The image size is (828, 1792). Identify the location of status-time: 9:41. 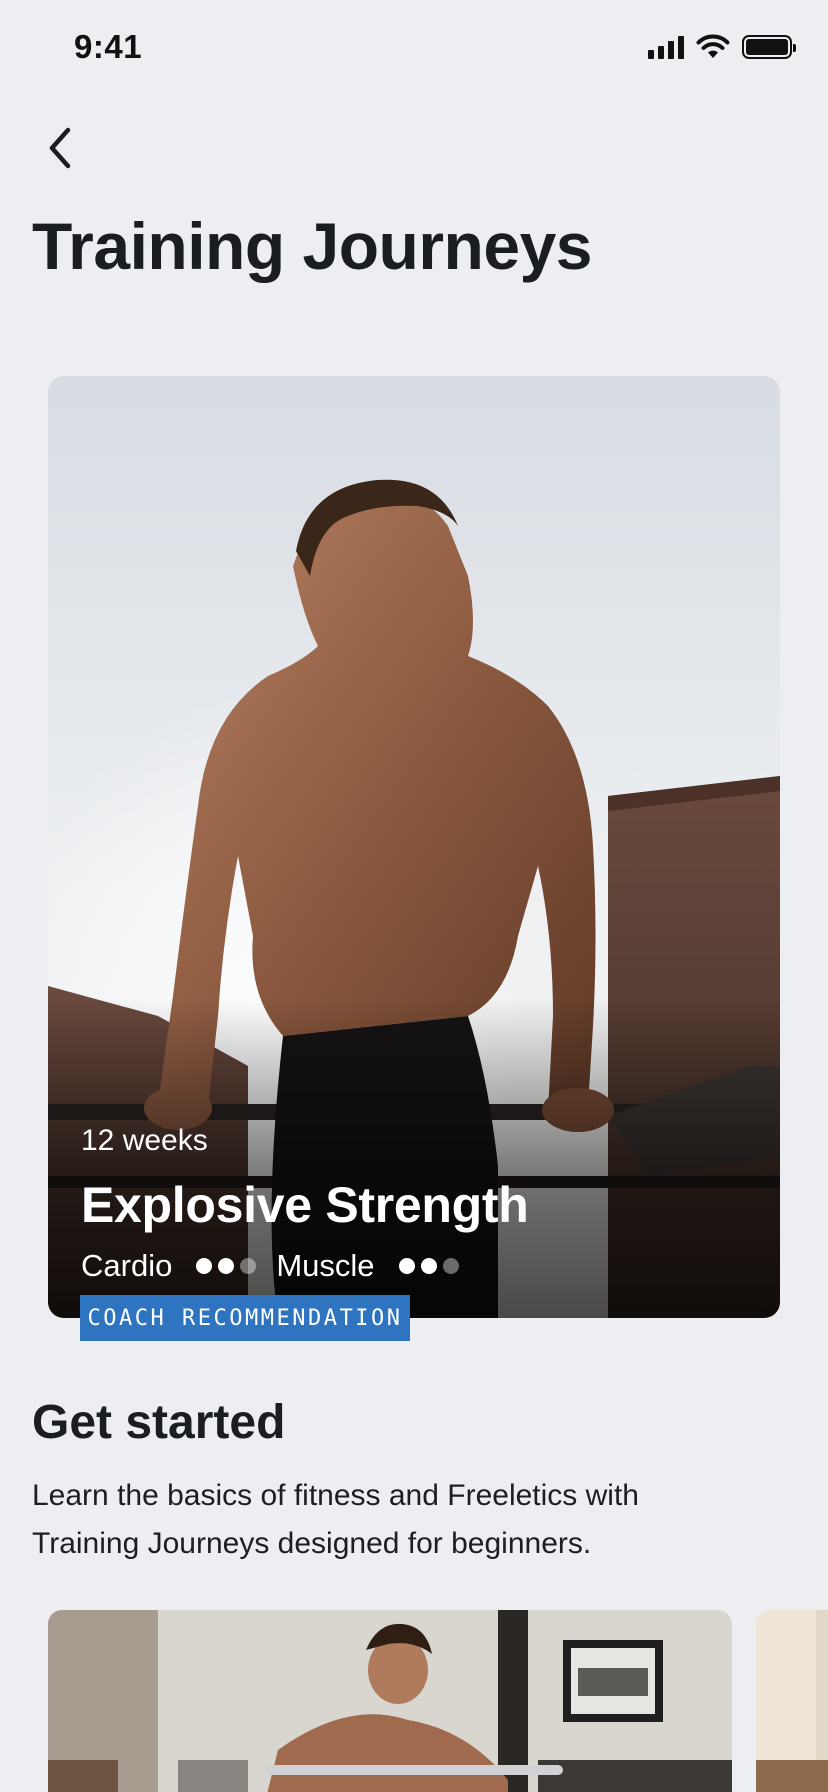
(108, 46).